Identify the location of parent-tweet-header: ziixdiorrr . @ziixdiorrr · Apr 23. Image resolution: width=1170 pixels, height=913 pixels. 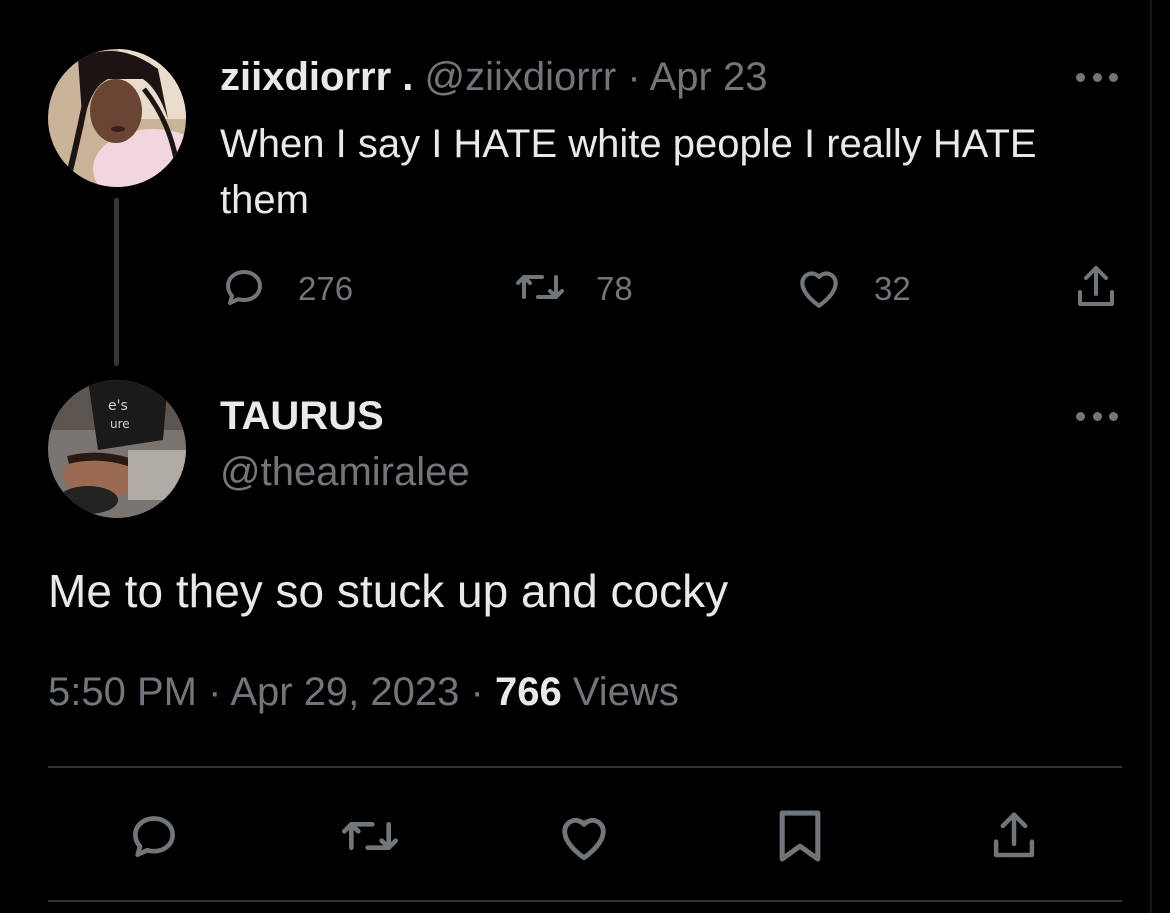
(493, 77).